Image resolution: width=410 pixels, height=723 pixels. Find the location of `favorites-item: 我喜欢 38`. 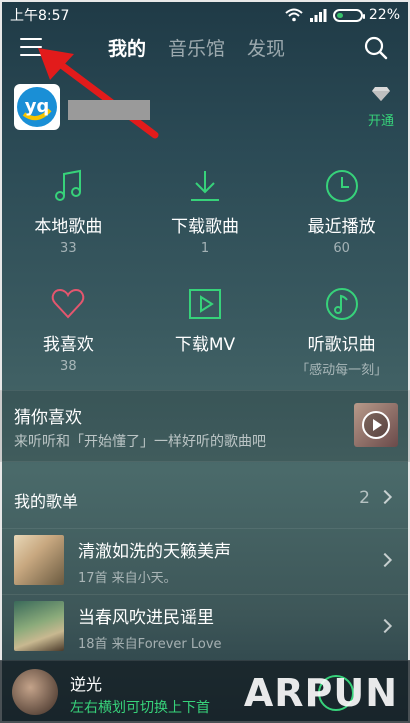

favorites-item: 我喜欢 38 is located at coordinates (68, 340).